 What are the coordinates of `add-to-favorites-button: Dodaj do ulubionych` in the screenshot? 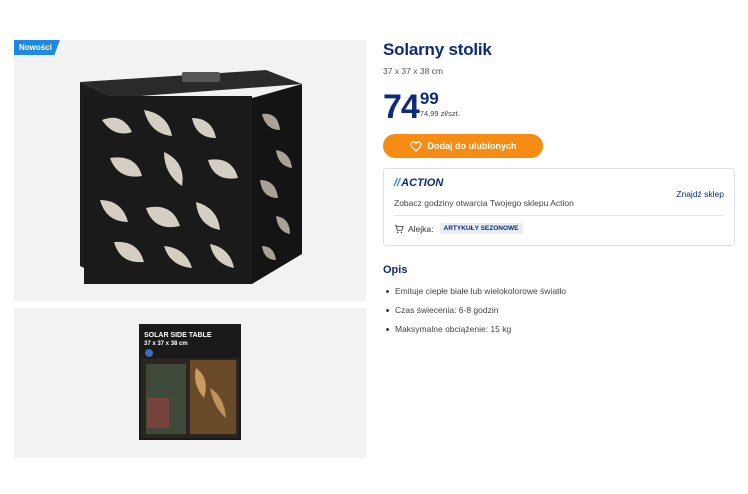 It's located at (463, 146).